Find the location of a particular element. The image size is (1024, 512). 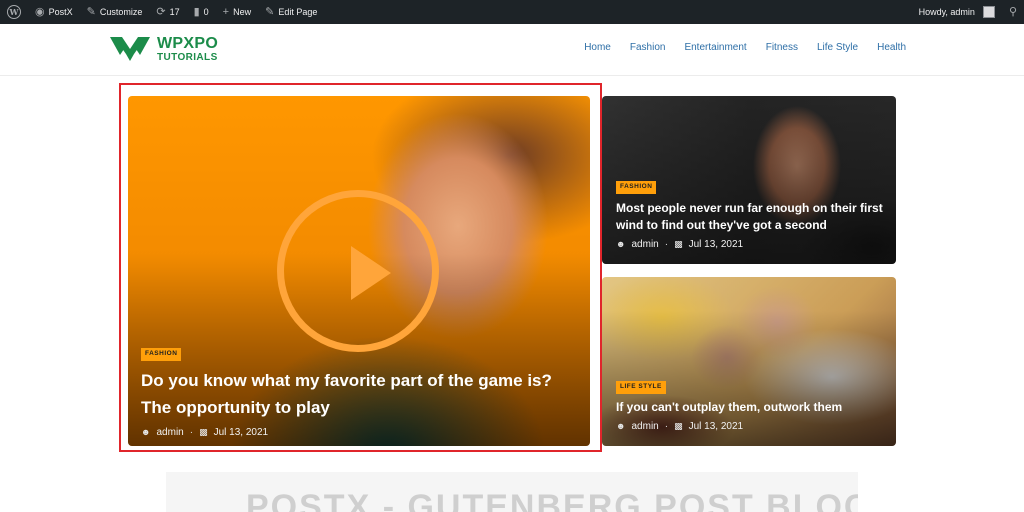

nav-item-fitness: Fitness is located at coordinates (782, 47).